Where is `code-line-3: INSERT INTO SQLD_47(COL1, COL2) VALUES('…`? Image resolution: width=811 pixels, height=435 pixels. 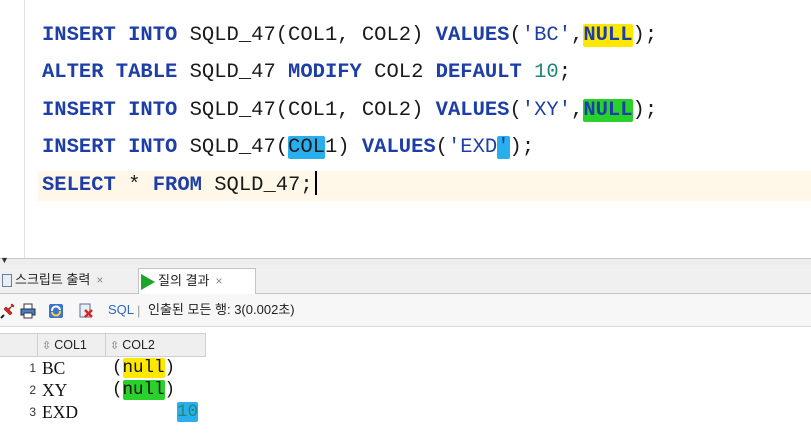 code-line-3: INSERT INTO SQLD_47(COL1, COL2) VALUES('… is located at coordinates (349, 111).